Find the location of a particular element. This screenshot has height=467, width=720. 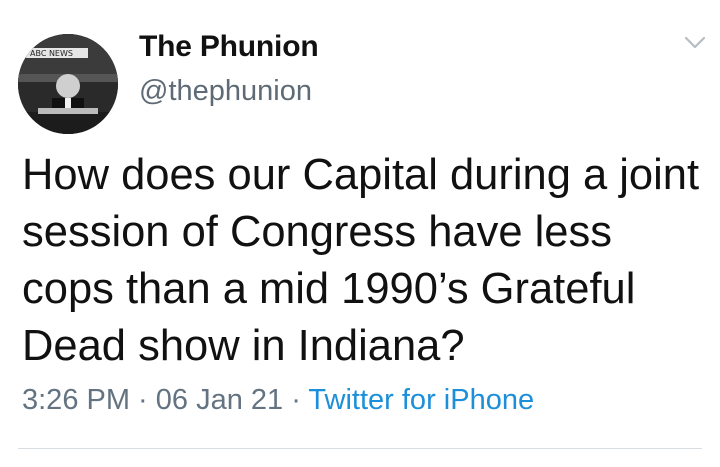

tweet-meta: 3:26 PM · 06 Jan 21 · Twitter for iPhone is located at coordinates (278, 400).